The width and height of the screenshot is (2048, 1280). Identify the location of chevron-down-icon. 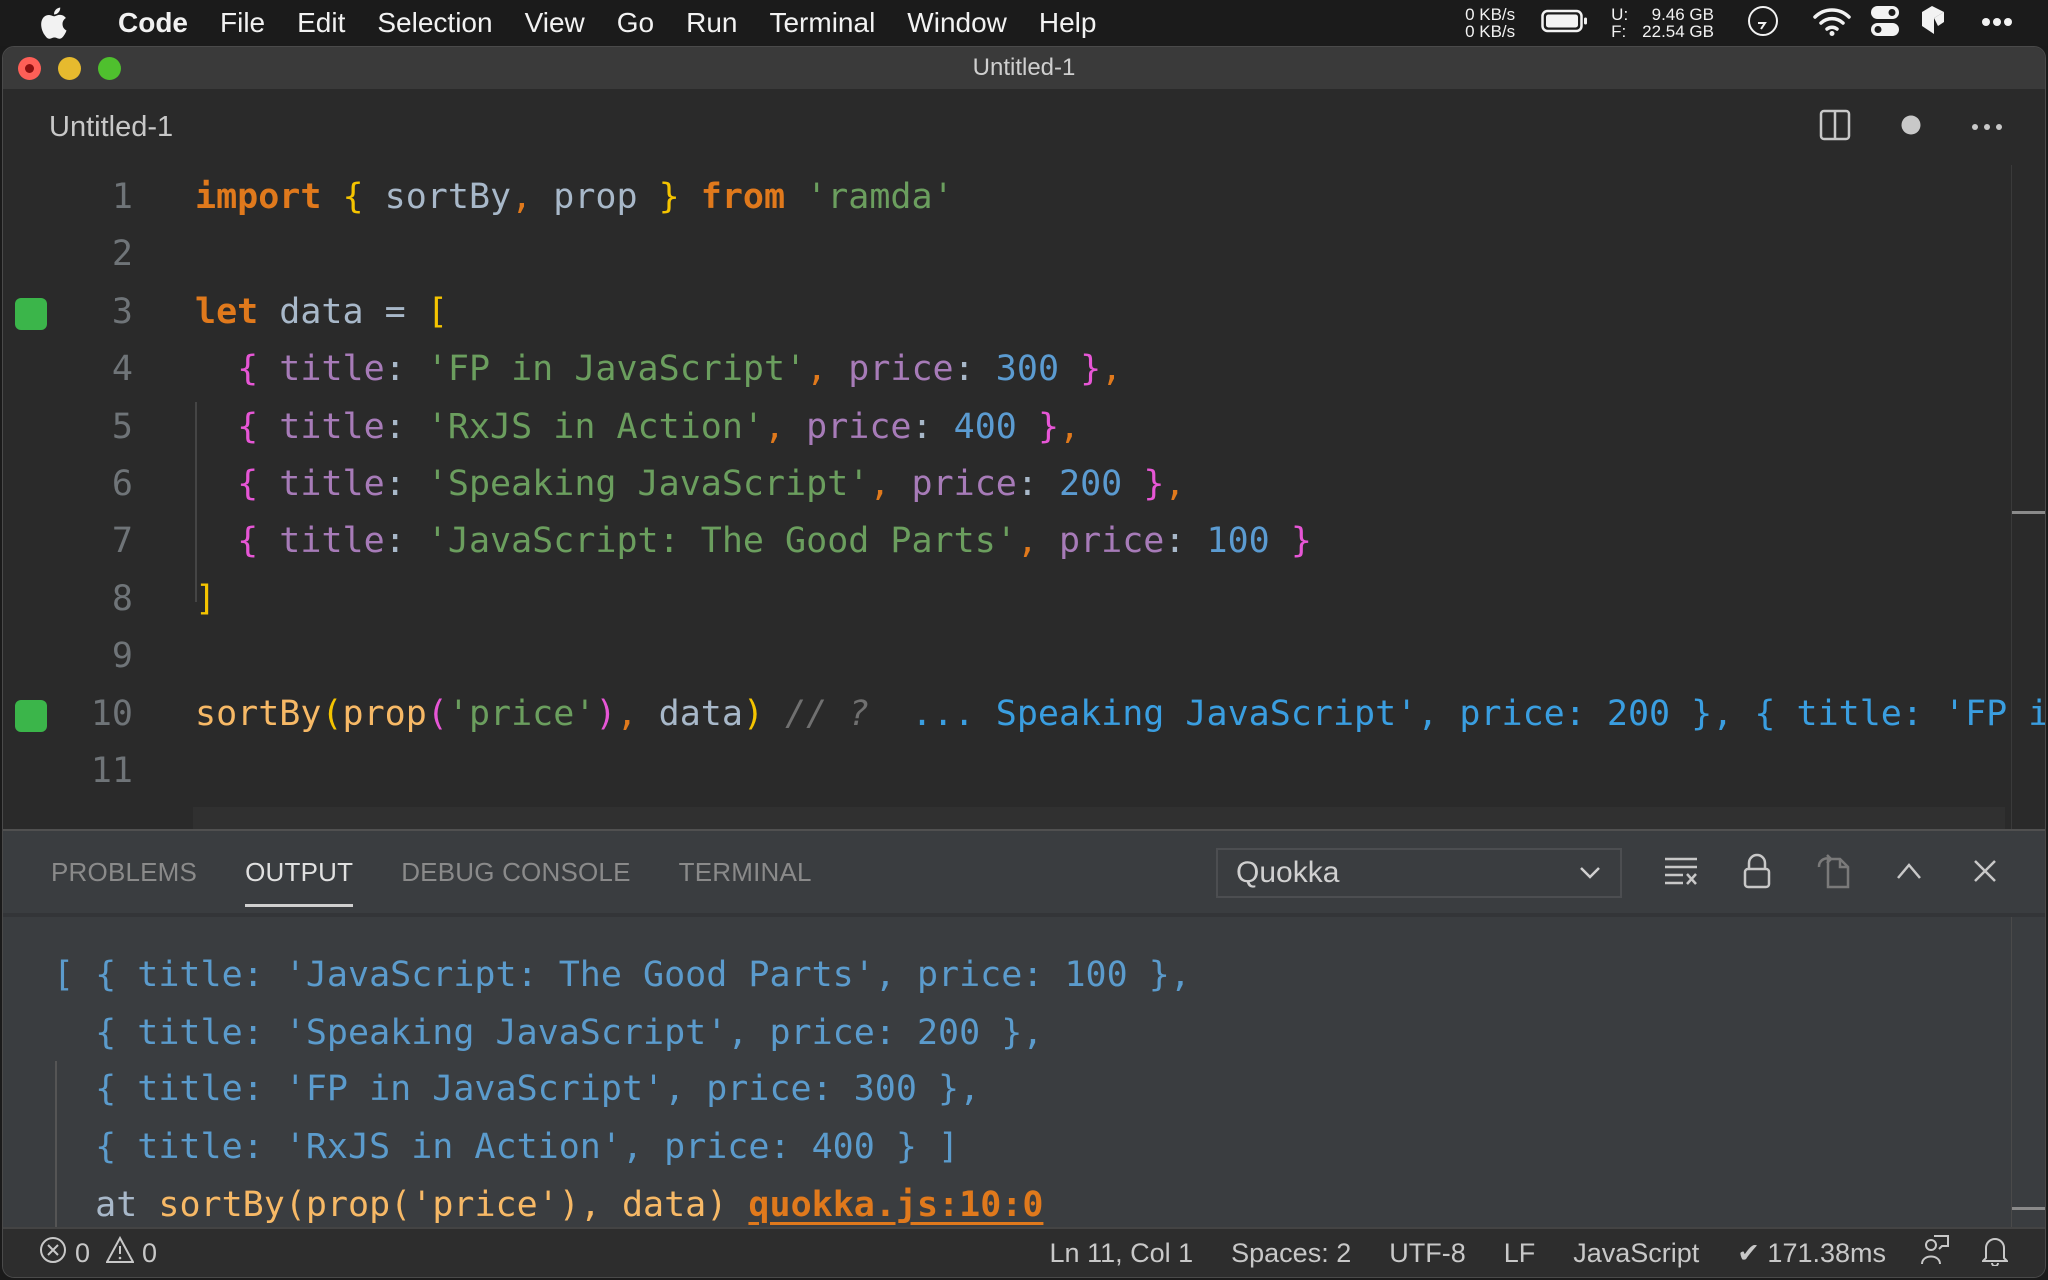
(1590, 874).